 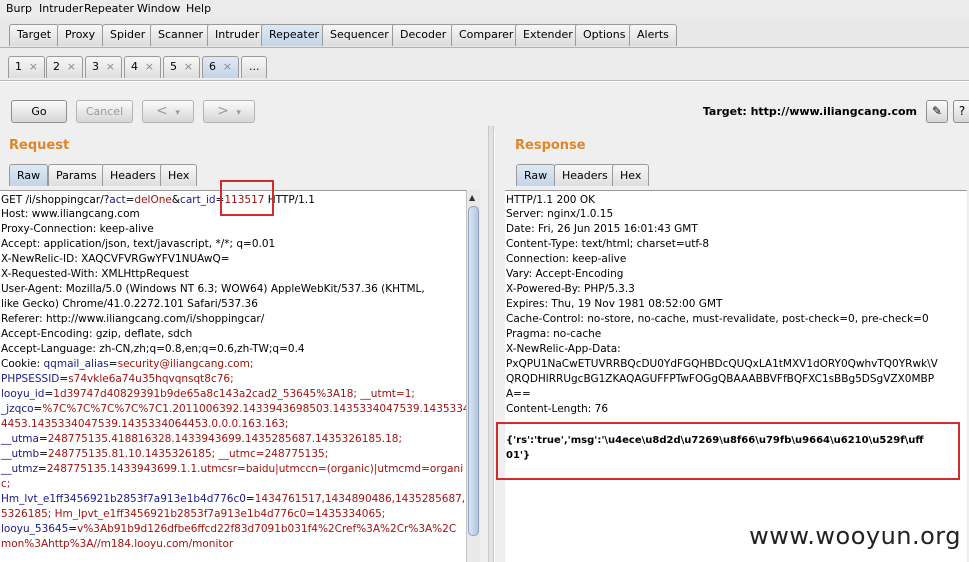 What do you see at coordinates (220, 67) in the screenshot?
I see `repeater-tab-6: 6 ×` at bounding box center [220, 67].